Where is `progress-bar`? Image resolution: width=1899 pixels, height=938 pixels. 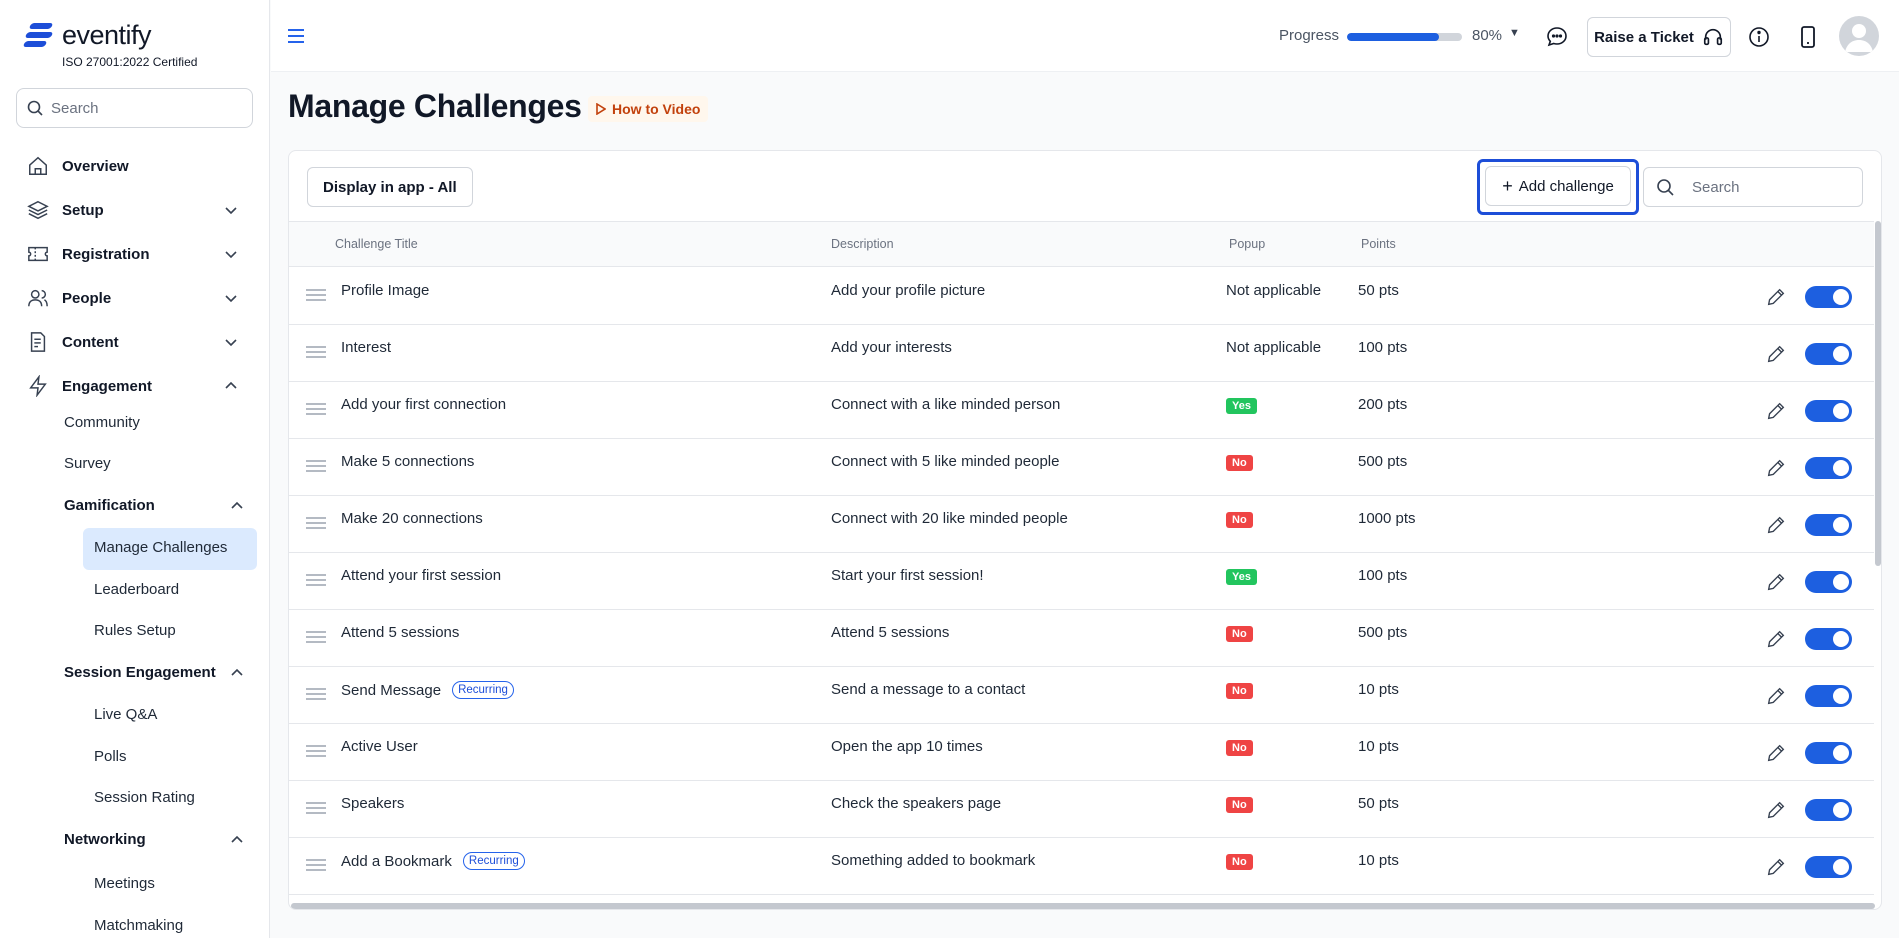 progress-bar is located at coordinates (1404, 37).